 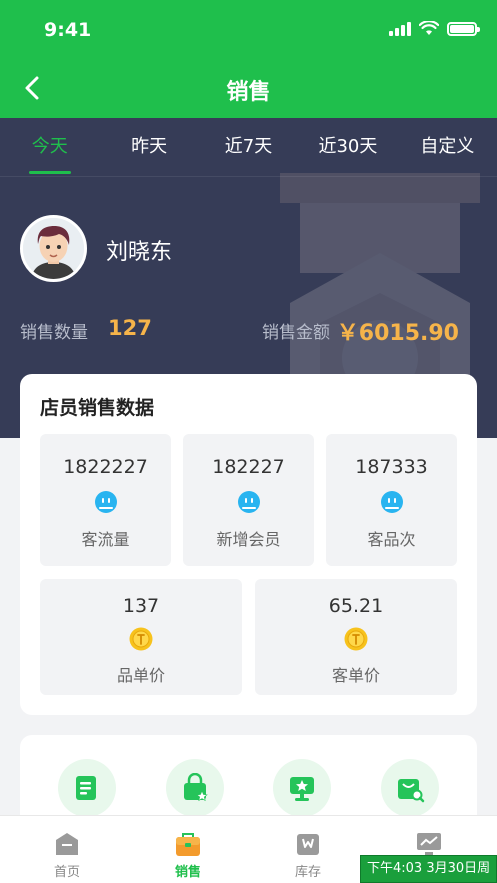 What do you see at coordinates (188, 844) in the screenshot?
I see `bag-icon` at bounding box center [188, 844].